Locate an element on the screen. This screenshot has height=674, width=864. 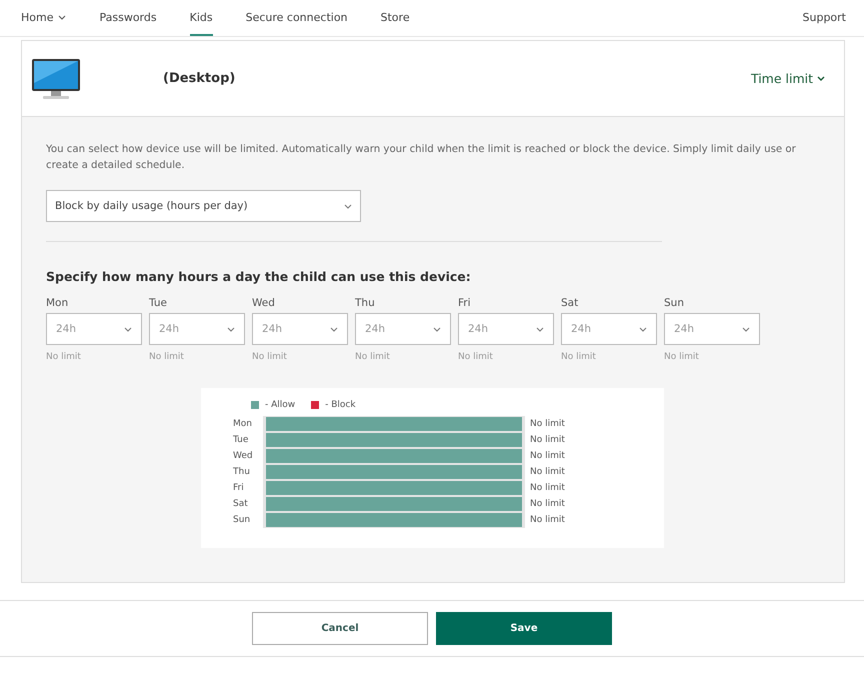
monitor-icon is located at coordinates (56, 79).